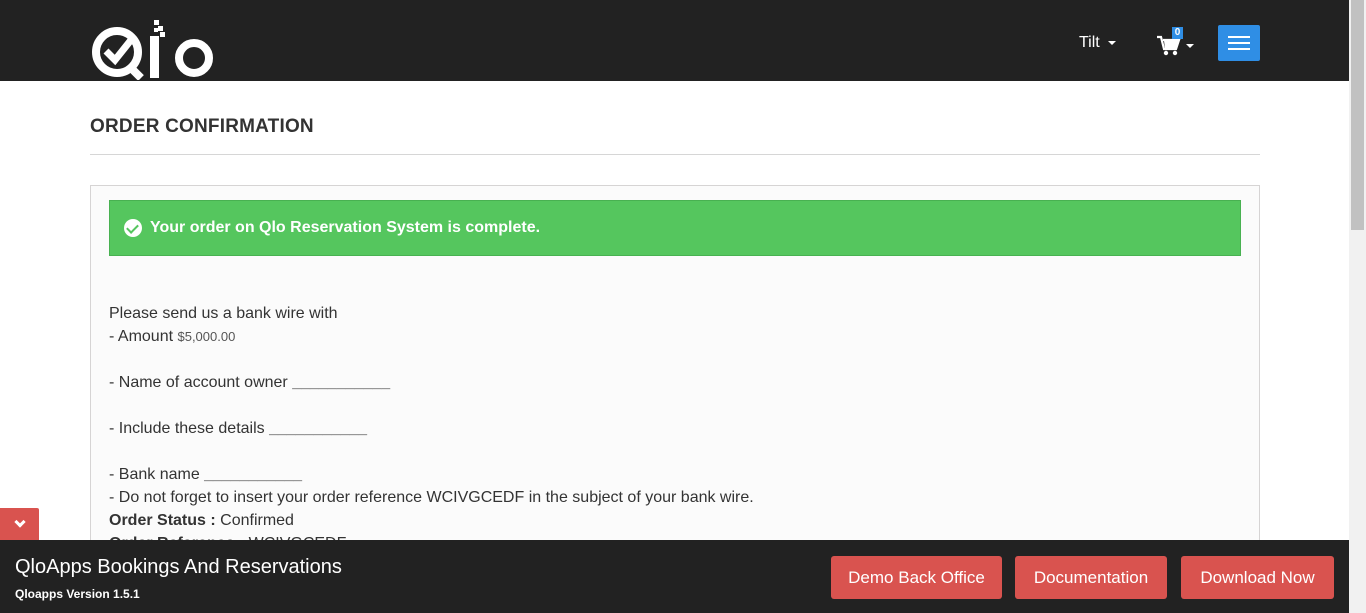 The image size is (1366, 613). I want to click on qlo-logo, so click(153, 49).